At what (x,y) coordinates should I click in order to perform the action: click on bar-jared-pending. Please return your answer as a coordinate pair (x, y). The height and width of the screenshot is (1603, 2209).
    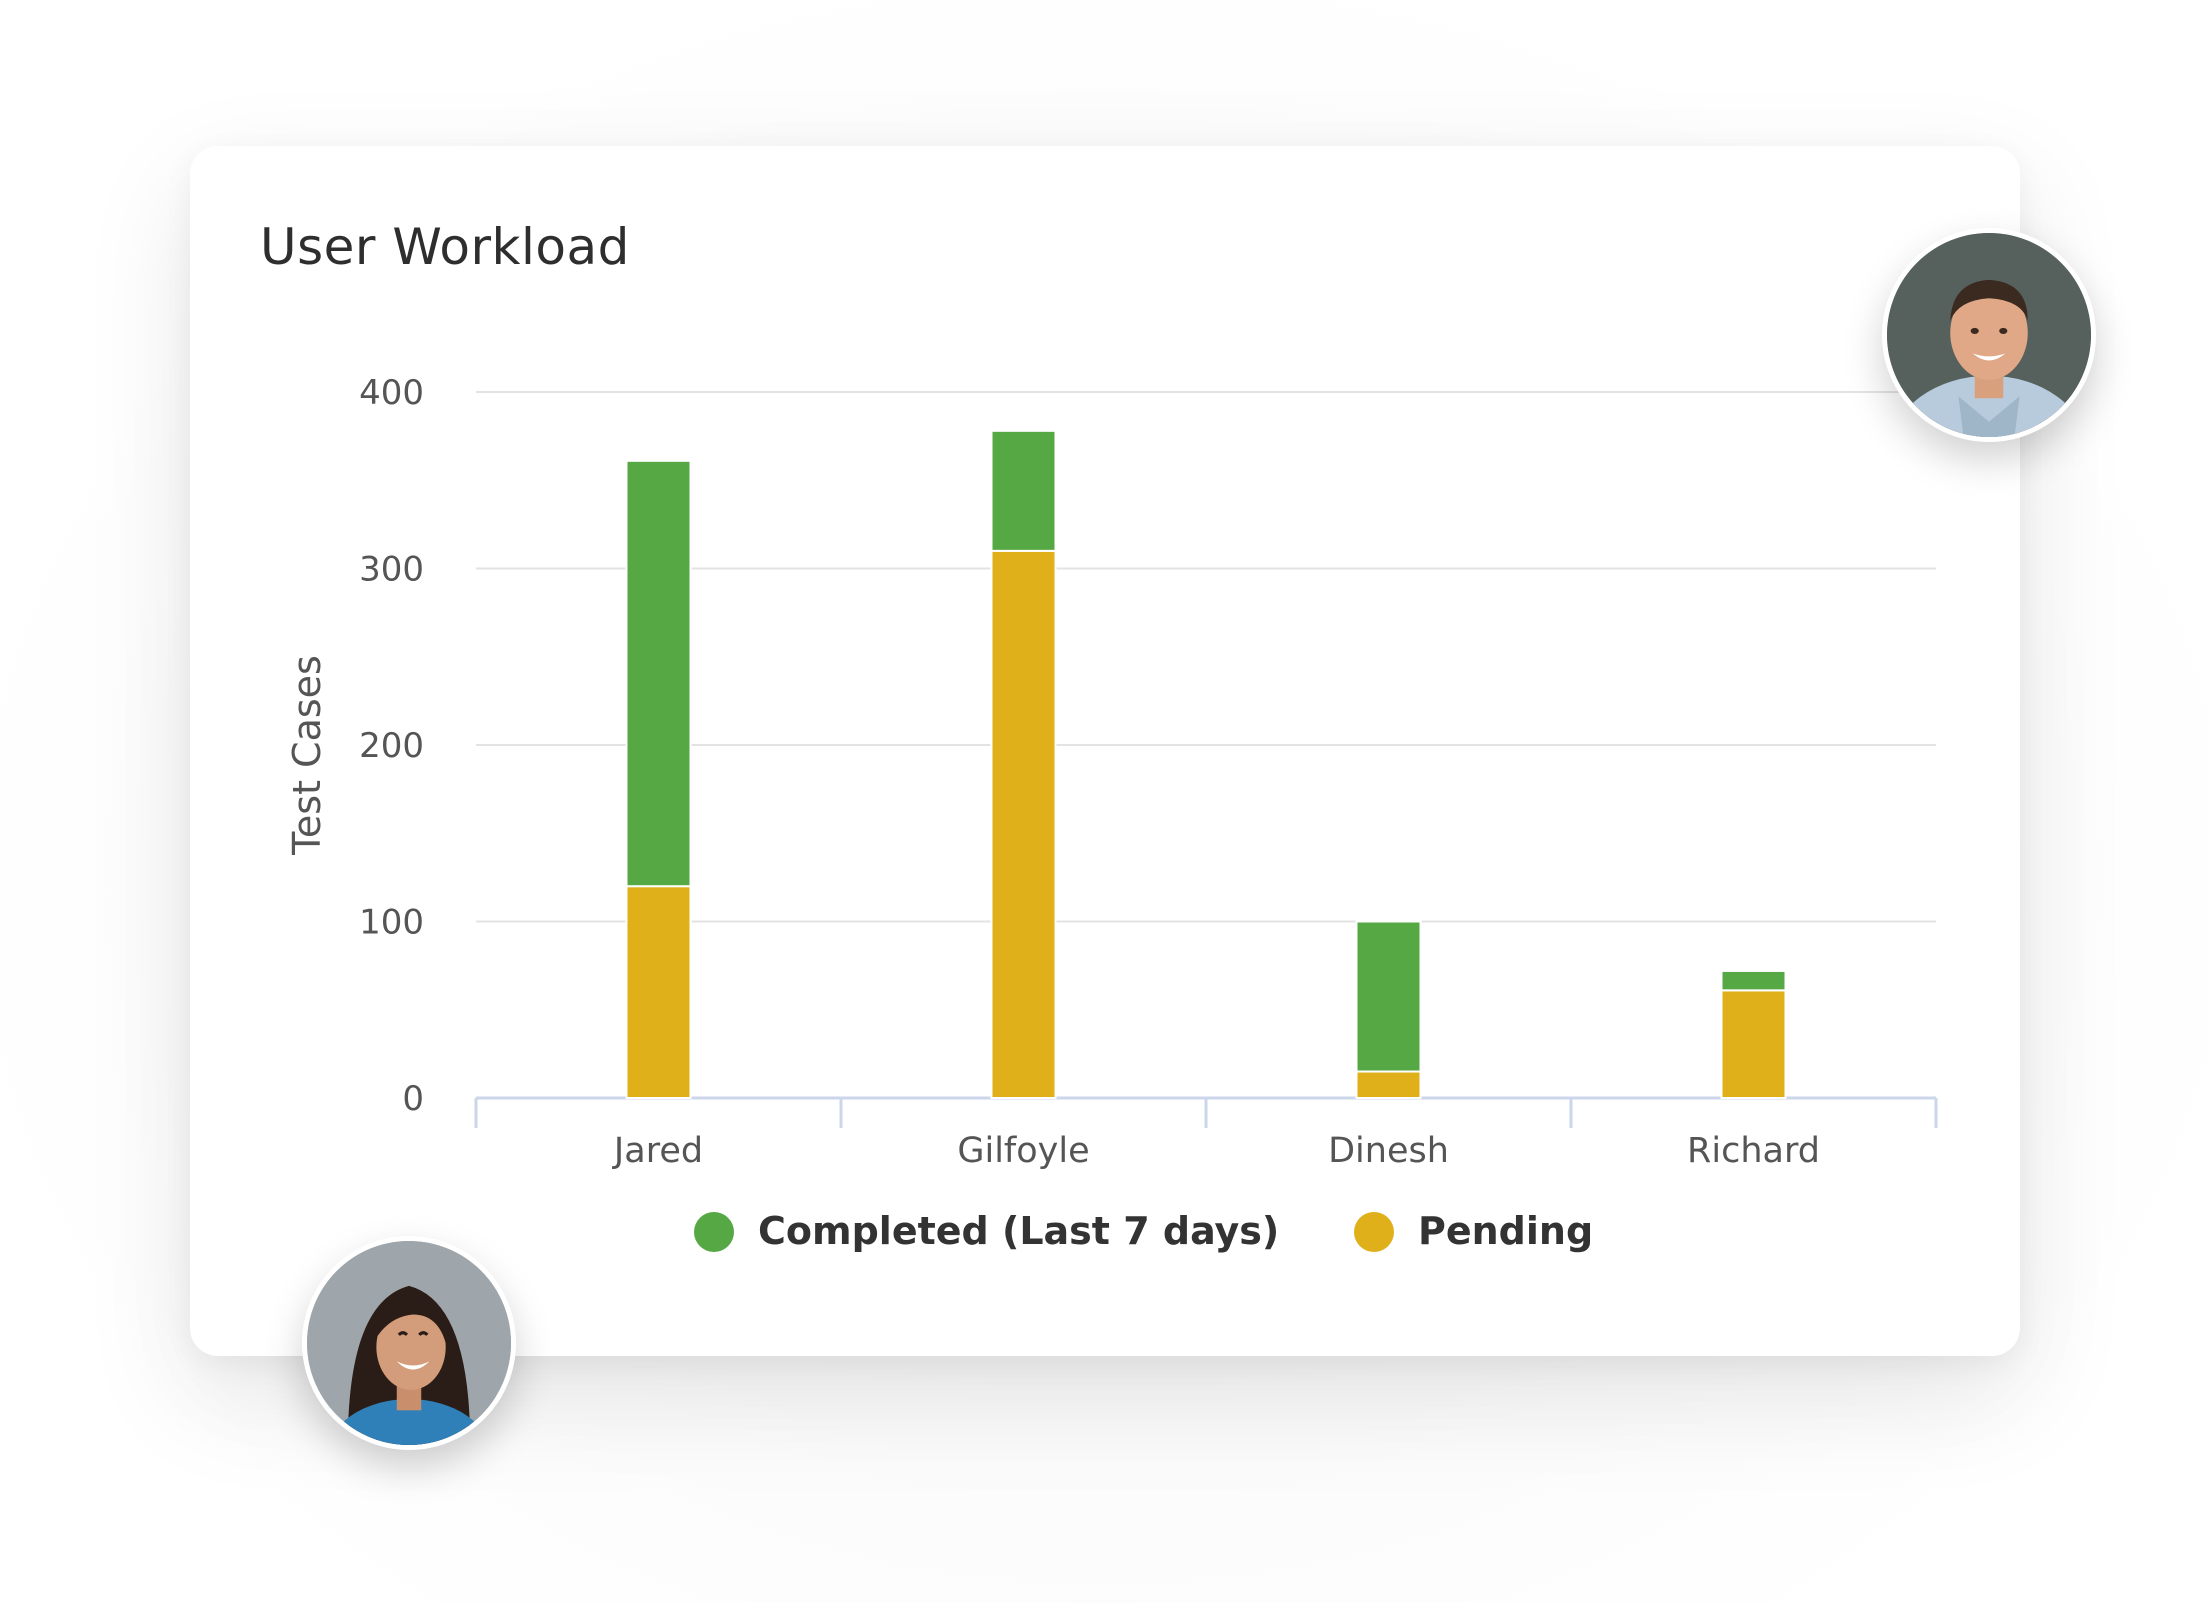
    Looking at the image, I should click on (658, 992).